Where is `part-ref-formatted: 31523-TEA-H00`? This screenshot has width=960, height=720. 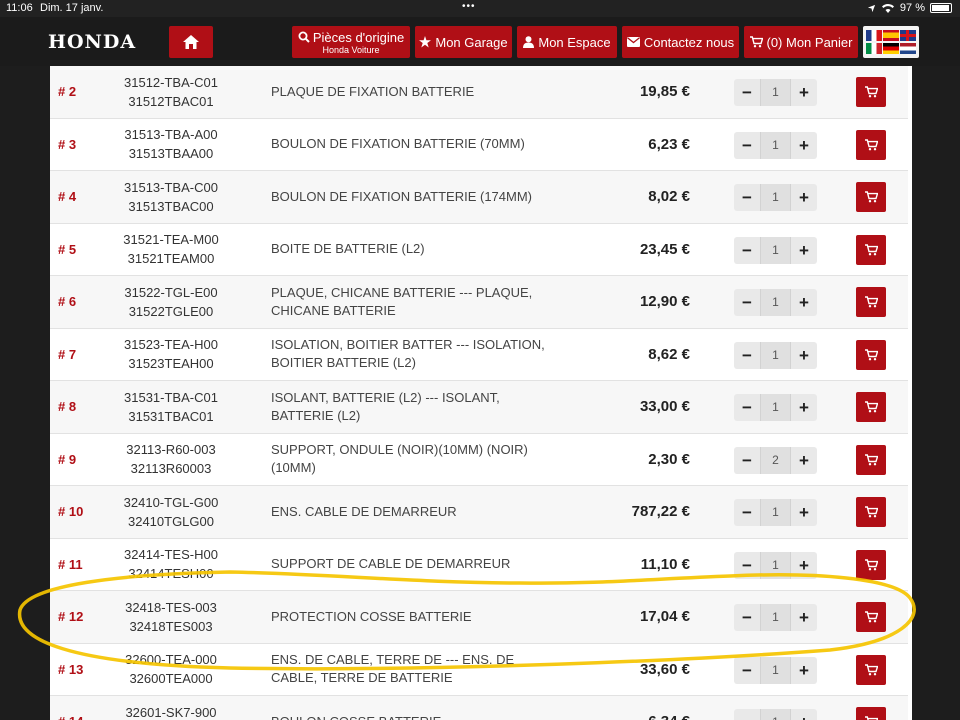 part-ref-formatted: 31523-TEA-H00 is located at coordinates (171, 345).